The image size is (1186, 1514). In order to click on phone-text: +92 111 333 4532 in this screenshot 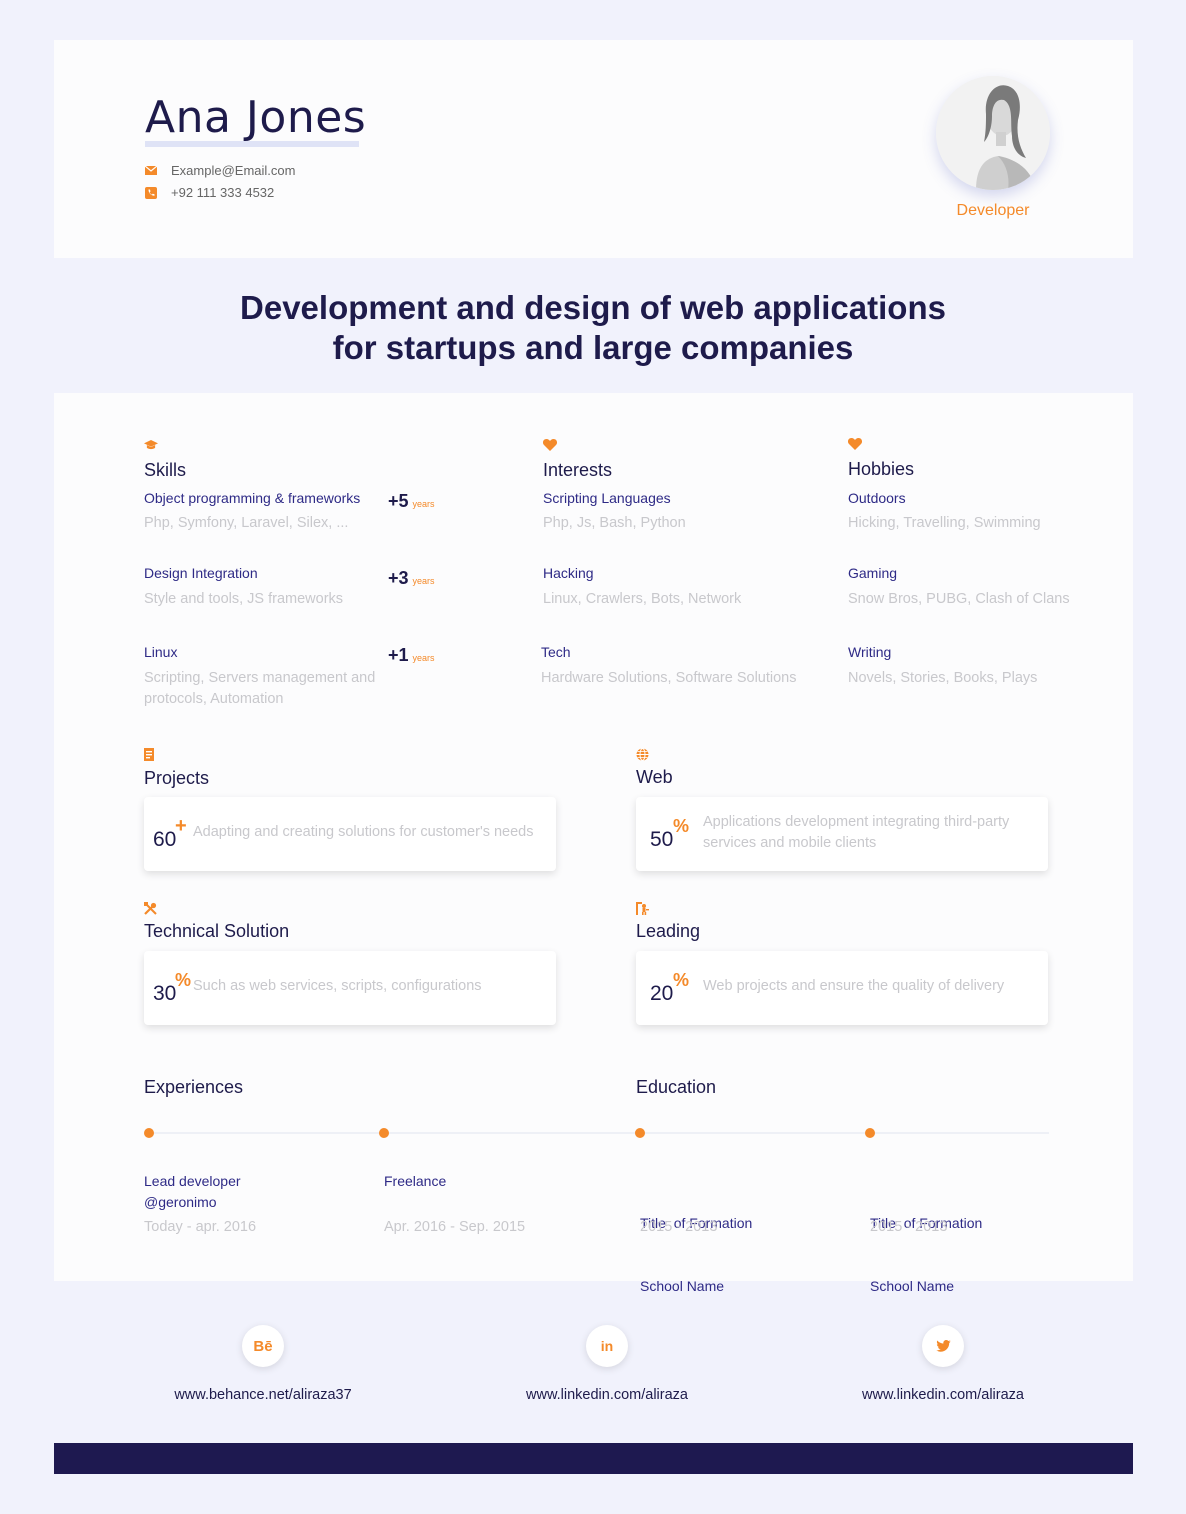, I will do `click(222, 192)`.